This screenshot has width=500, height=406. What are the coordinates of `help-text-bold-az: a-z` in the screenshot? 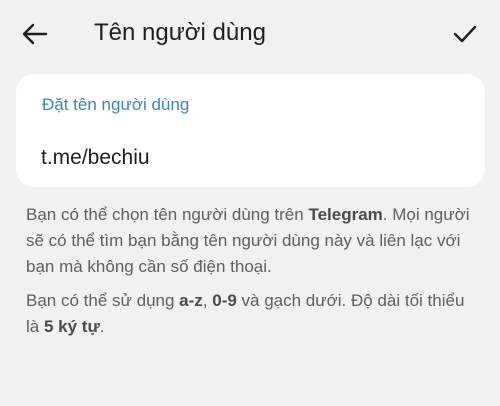 It's located at (191, 300).